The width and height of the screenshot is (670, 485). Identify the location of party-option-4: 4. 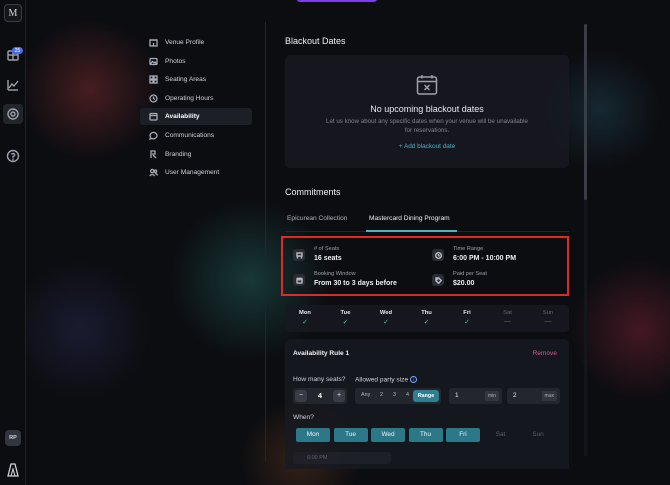
(407, 395).